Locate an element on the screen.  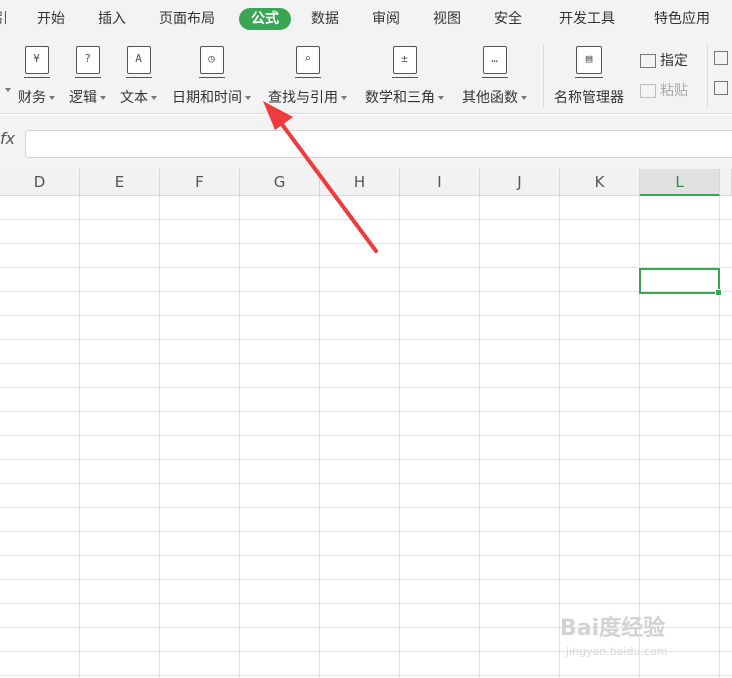
tab-special: 特色应用 is located at coordinates (682, 19).